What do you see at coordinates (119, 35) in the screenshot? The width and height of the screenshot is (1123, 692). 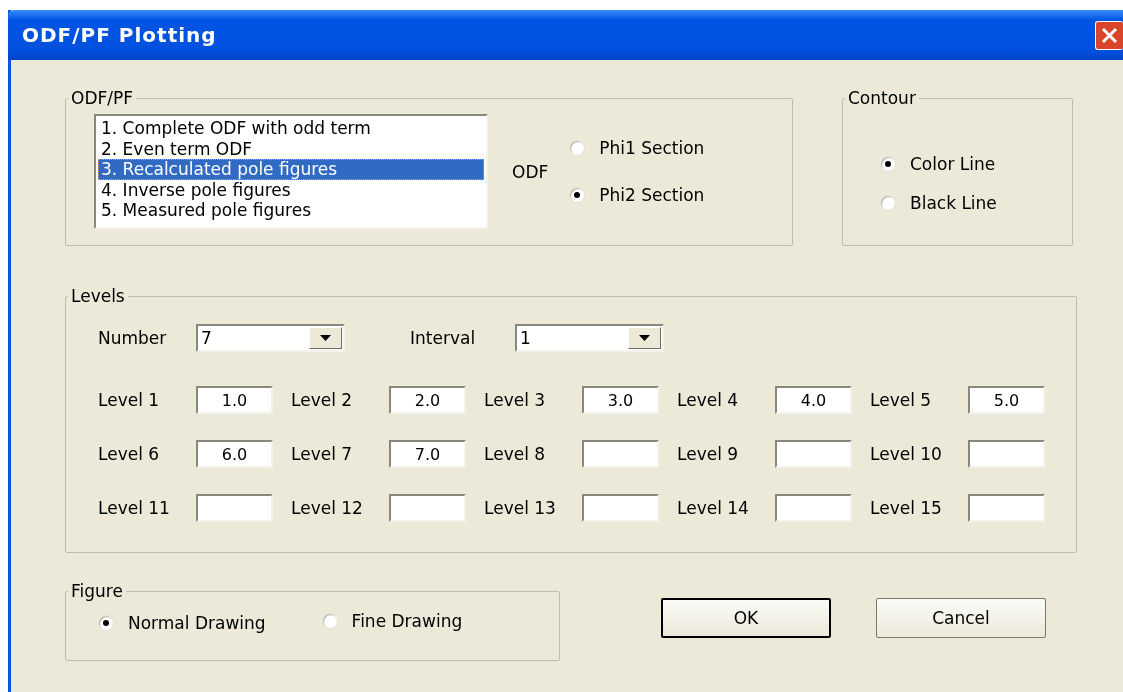 I see `window-title: ODF/PF Plotting` at bounding box center [119, 35].